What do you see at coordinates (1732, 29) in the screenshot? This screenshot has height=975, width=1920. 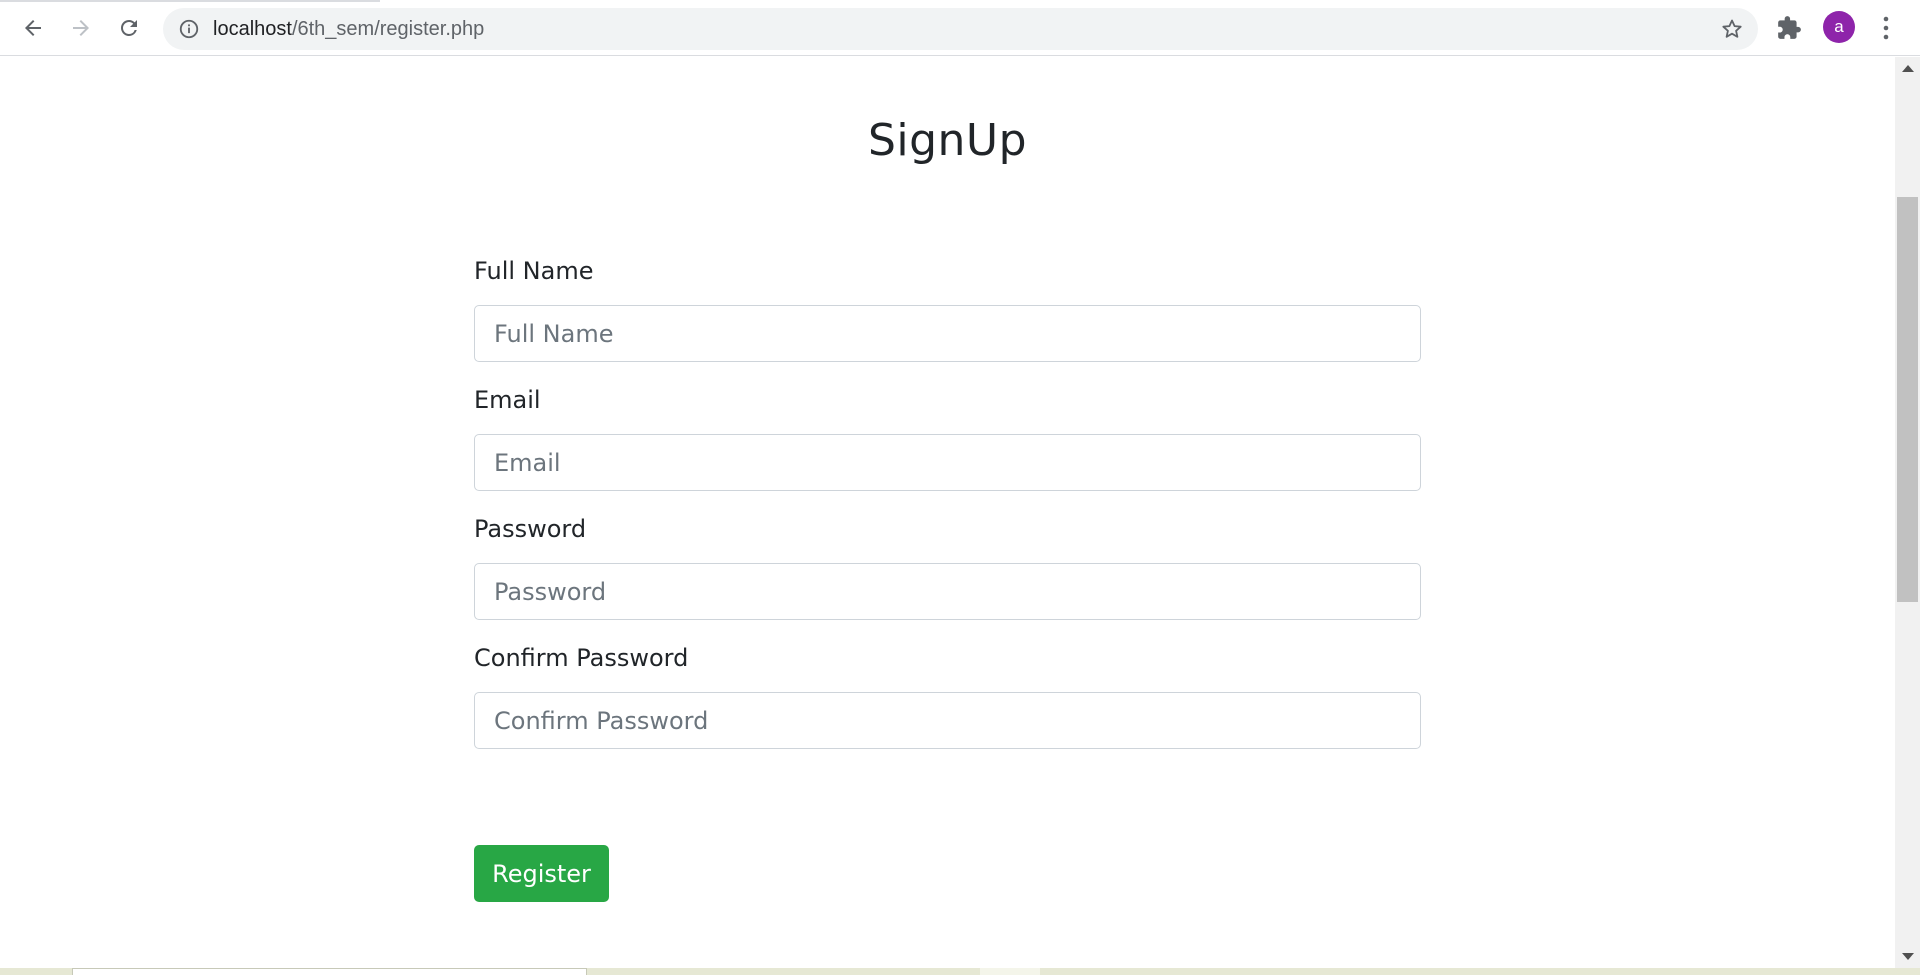 I see `star-icon` at bounding box center [1732, 29].